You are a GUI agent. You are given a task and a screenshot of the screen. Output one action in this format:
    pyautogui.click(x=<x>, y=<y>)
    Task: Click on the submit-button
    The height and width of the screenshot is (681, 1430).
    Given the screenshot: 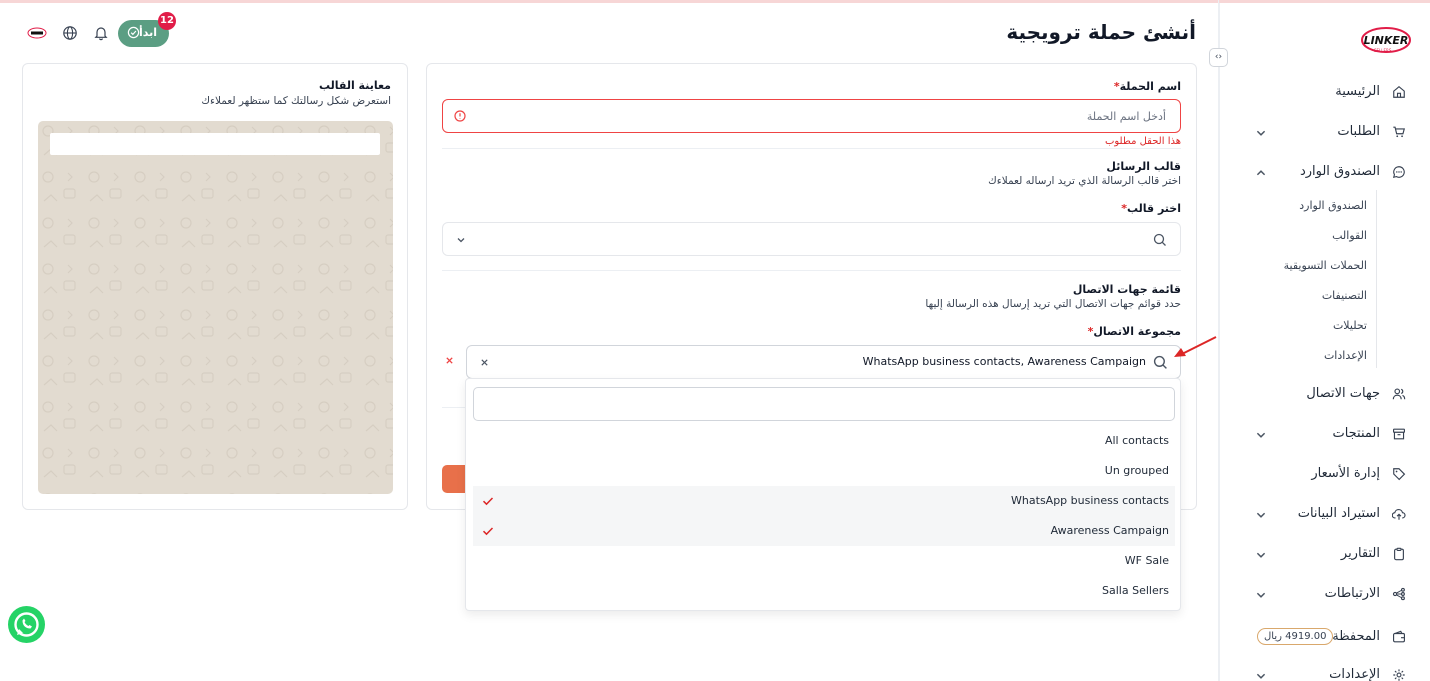 What is the action you would take?
    pyautogui.click(x=454, y=479)
    